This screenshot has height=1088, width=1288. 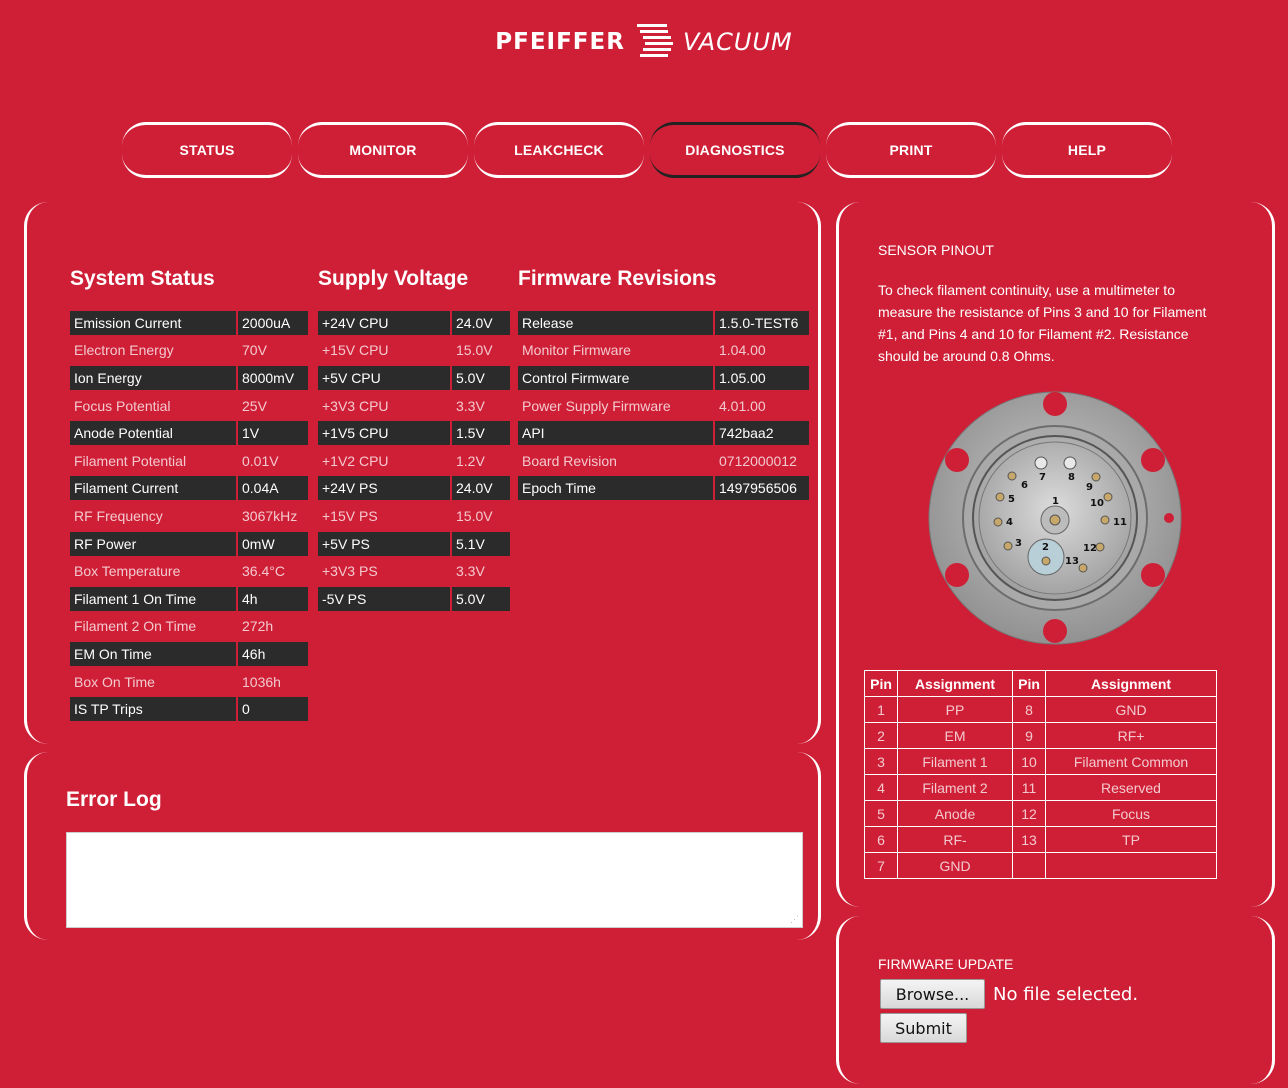 What do you see at coordinates (923, 1028) in the screenshot?
I see `submit-button: Submit` at bounding box center [923, 1028].